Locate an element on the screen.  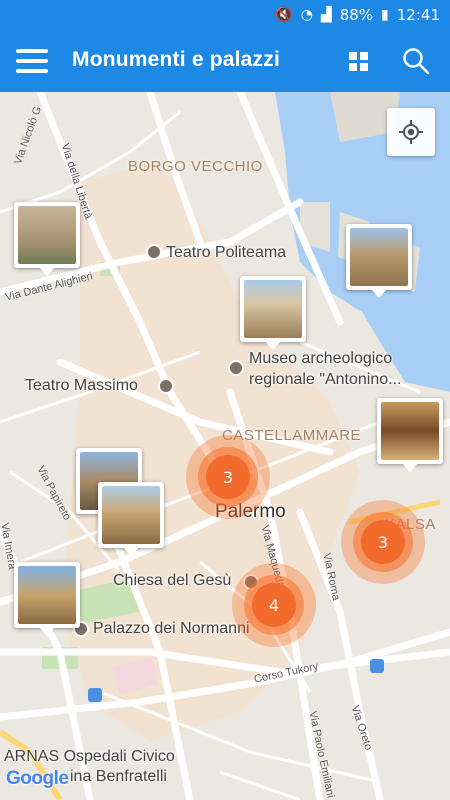
menu-icon is located at coordinates (32, 61).